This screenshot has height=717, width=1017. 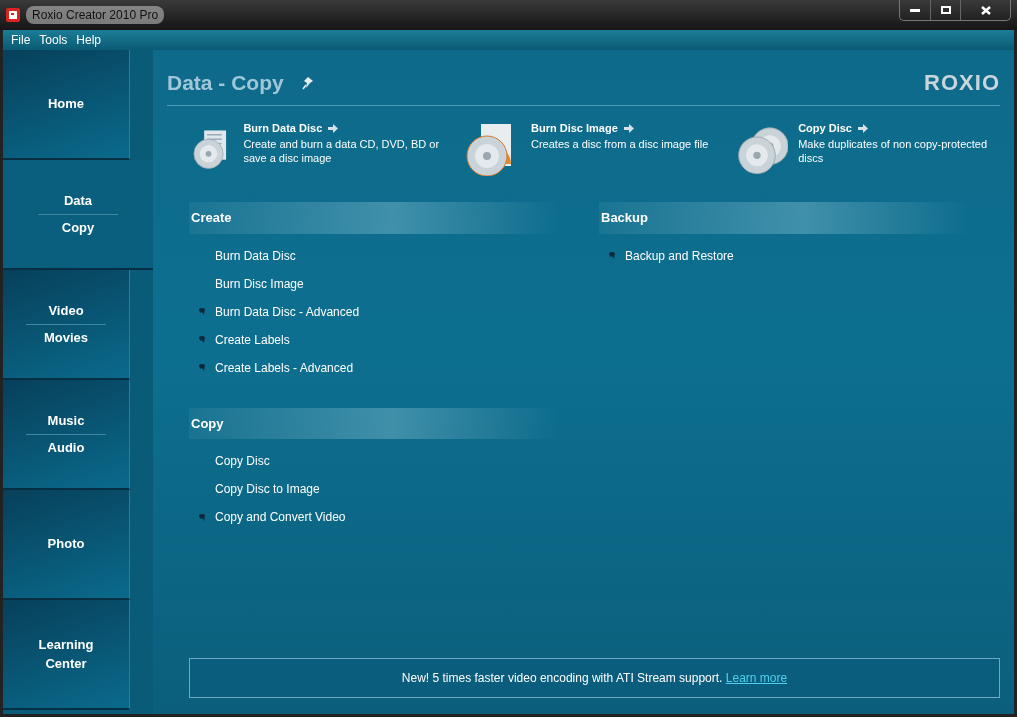 I want to click on learn-more-link: Learn more, so click(x=756, y=678).